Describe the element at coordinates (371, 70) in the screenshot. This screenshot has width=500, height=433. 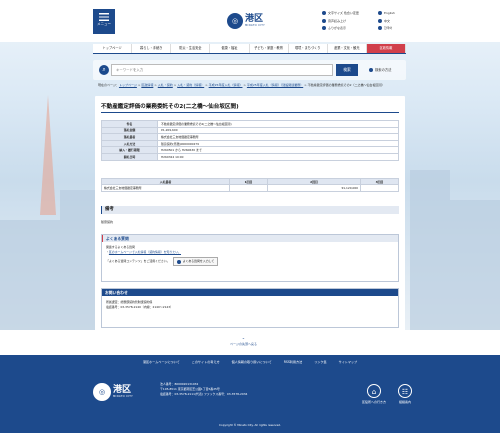
I see `info-icon` at that location.